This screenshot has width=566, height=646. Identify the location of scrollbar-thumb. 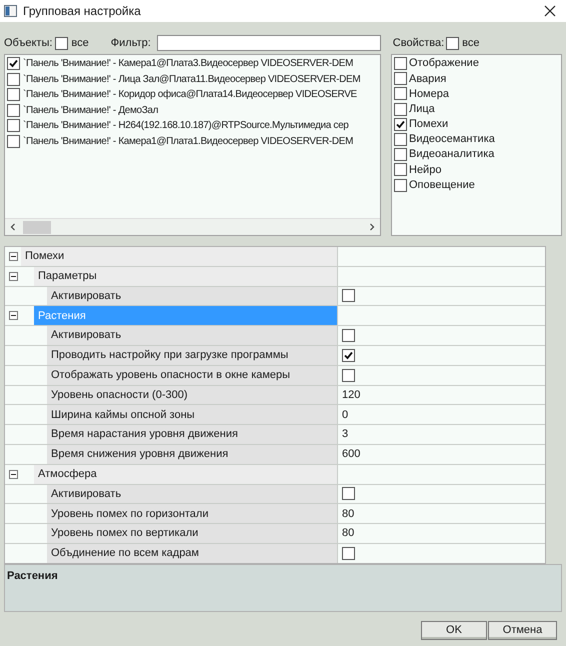
(37, 227).